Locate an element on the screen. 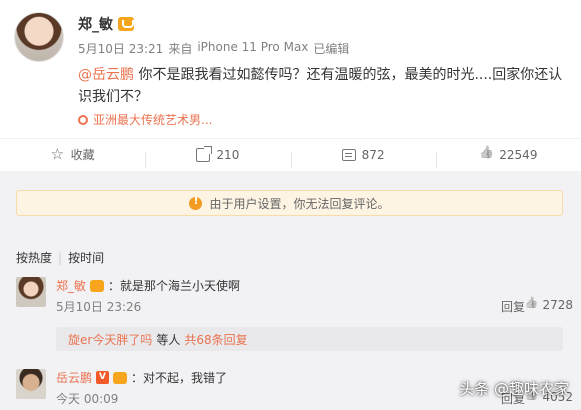  comment-header: 郑_敏 ：就是那个海兰小天使啊 is located at coordinates (148, 285).